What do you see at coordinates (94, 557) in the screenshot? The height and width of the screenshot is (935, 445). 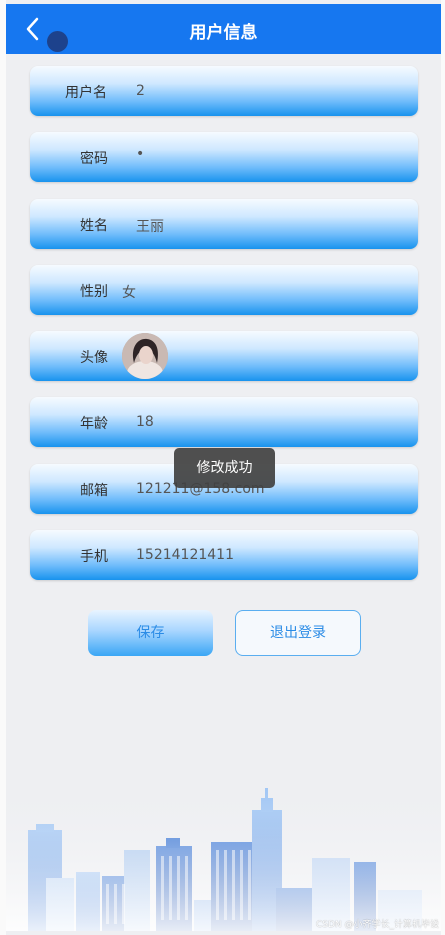 I see `field-label: 手机` at bounding box center [94, 557].